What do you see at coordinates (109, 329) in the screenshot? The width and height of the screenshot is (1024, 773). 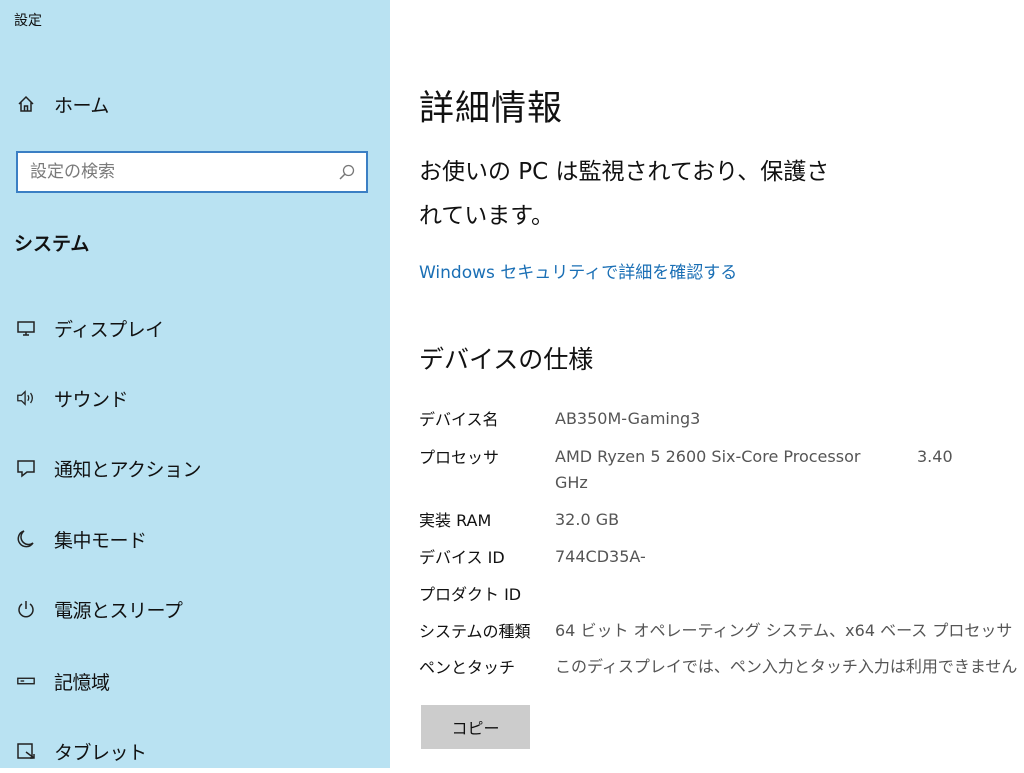 I see `sidebar-item-label: ディスプレイ` at bounding box center [109, 329].